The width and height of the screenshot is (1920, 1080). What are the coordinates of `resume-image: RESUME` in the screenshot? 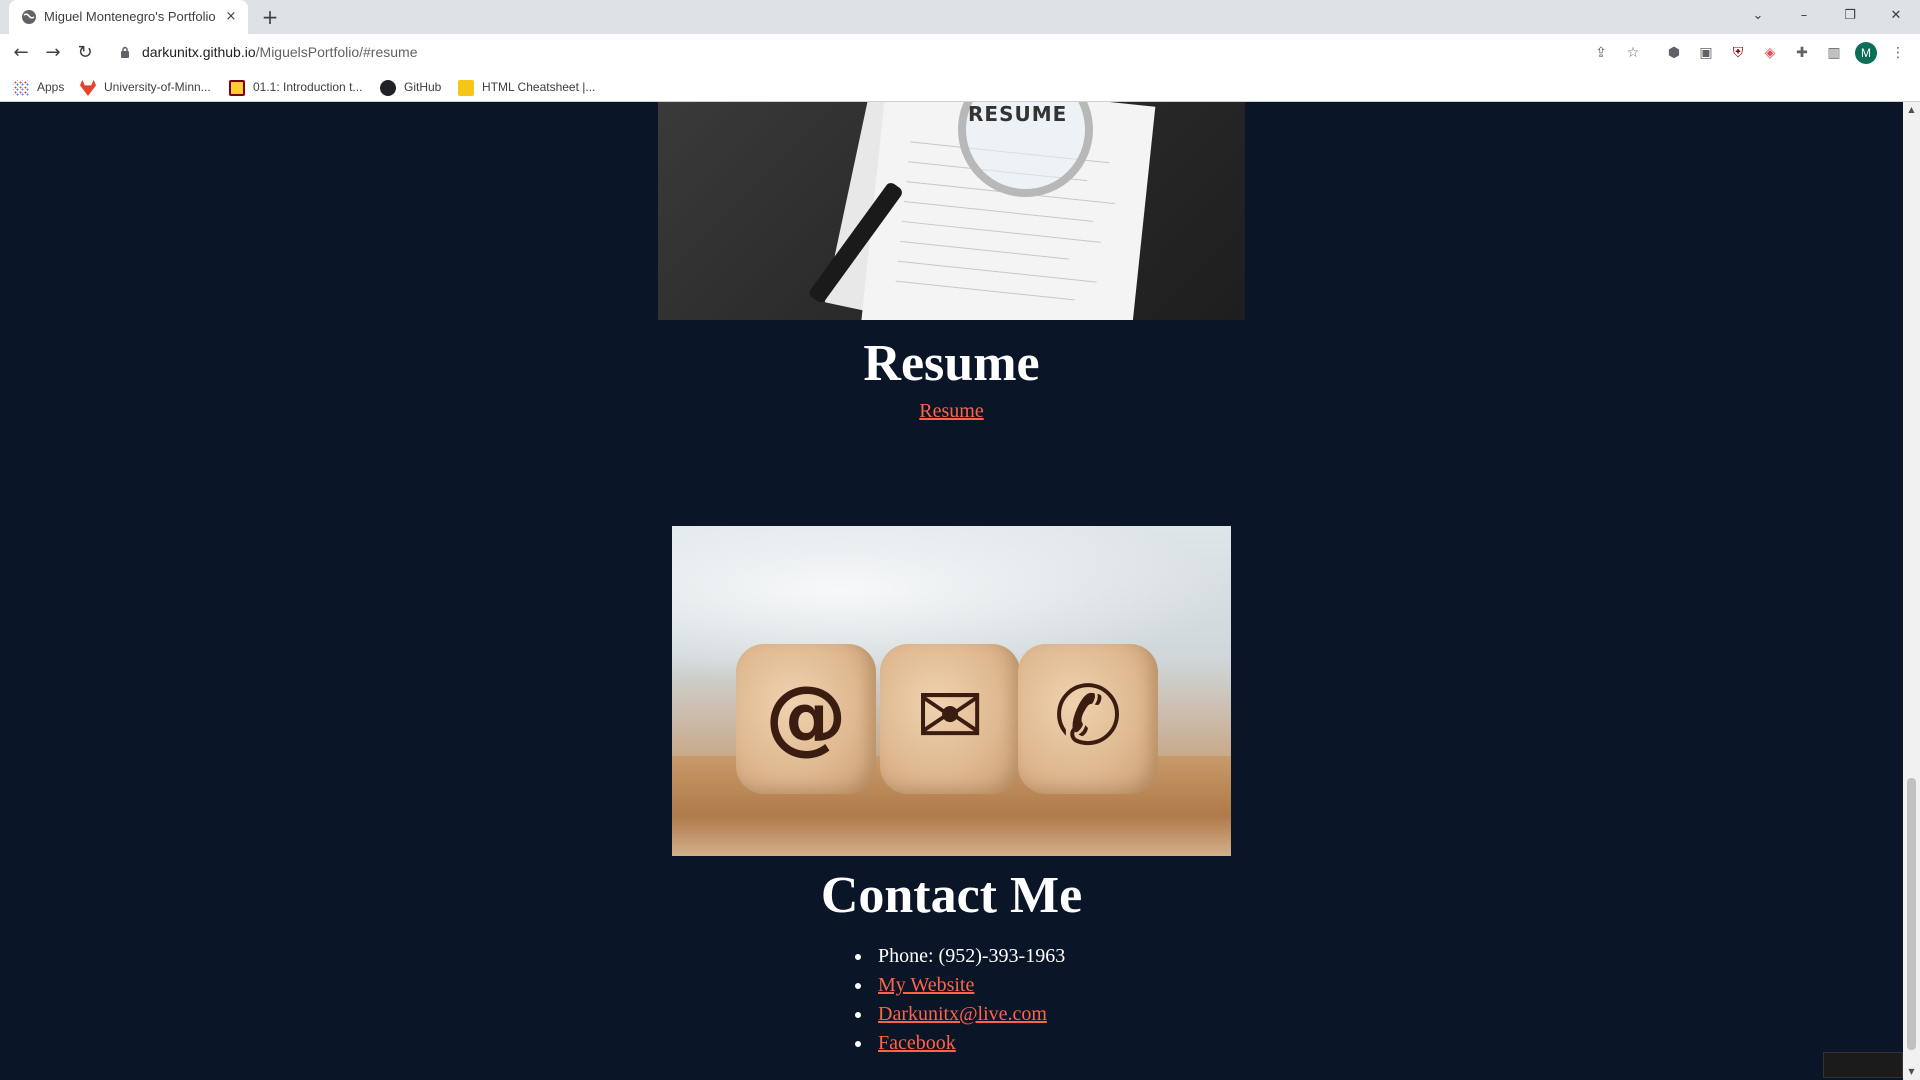 It's located at (951, 211).